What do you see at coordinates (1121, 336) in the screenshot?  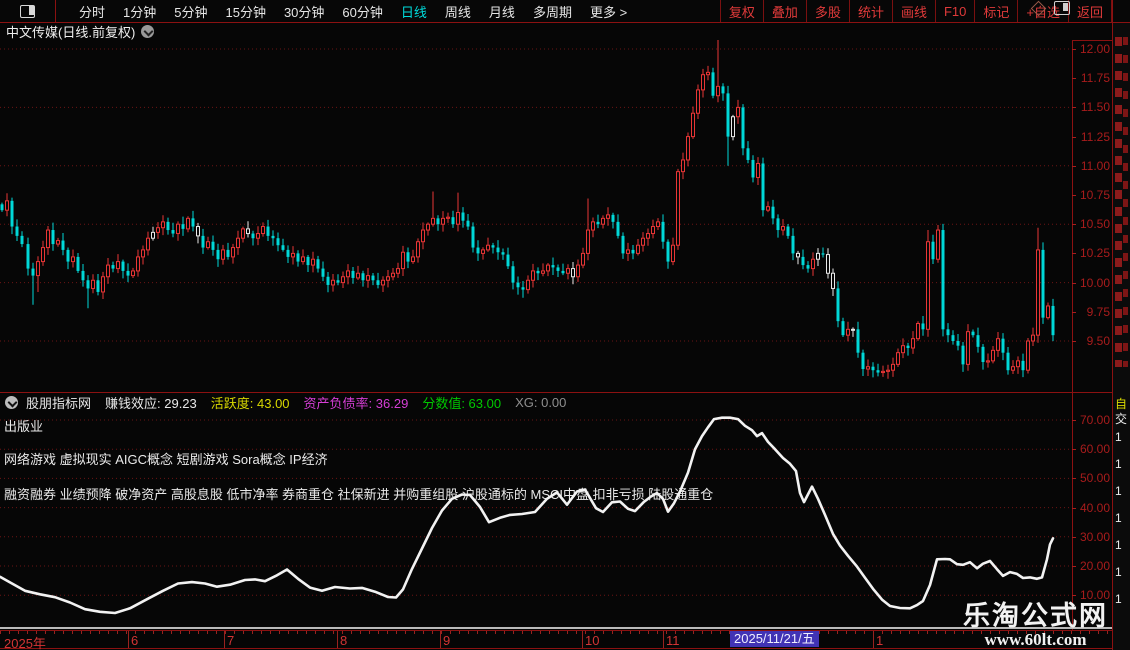 I see `right-sidebar-strip: 自交1111111` at bounding box center [1121, 336].